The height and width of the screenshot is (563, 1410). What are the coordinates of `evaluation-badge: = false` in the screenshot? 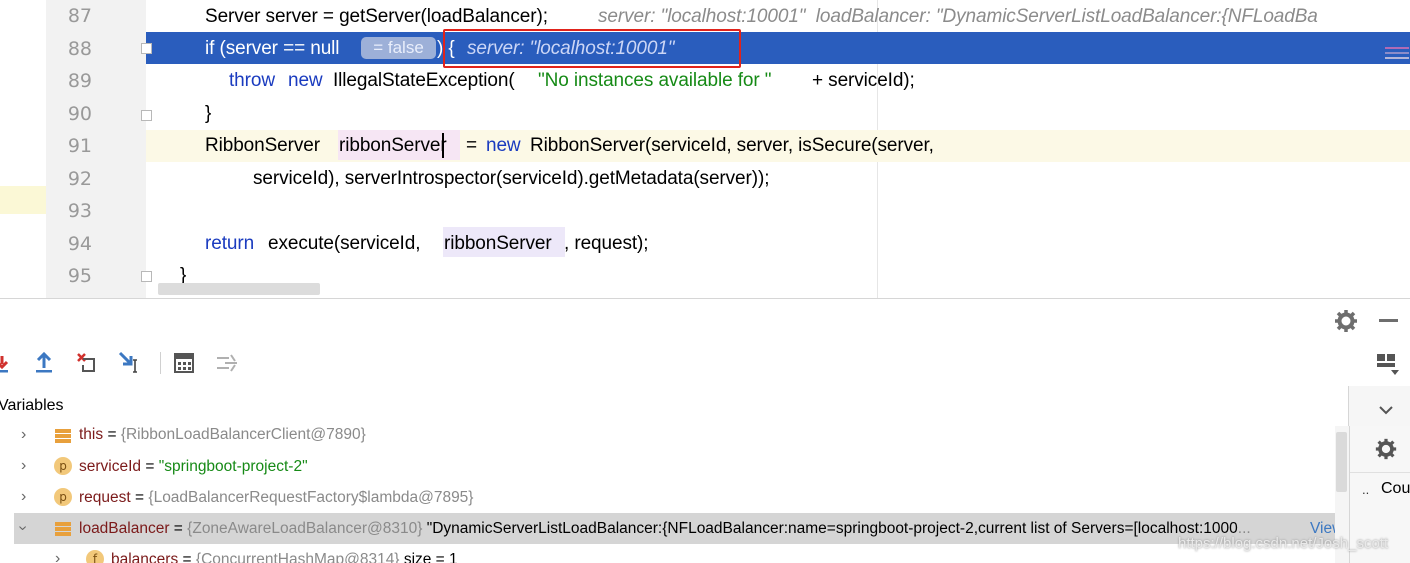 It's located at (398, 48).